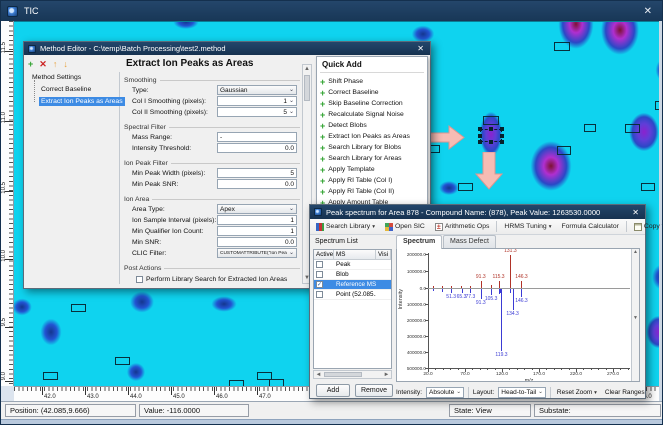 The width and height of the screenshot is (663, 425). What do you see at coordinates (372, 92) in the screenshot?
I see `quick-add-item: + Correct Baseline` at bounding box center [372, 92].